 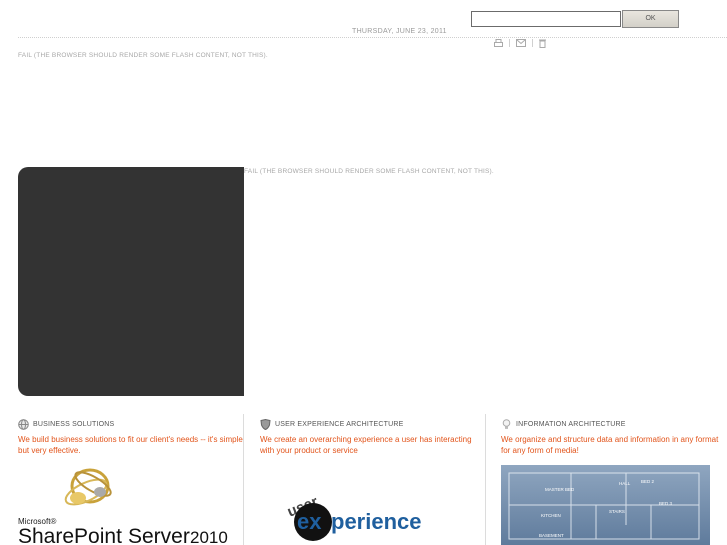 What do you see at coordinates (506, 423) in the screenshot?
I see `lightbulb-icon` at bounding box center [506, 423].